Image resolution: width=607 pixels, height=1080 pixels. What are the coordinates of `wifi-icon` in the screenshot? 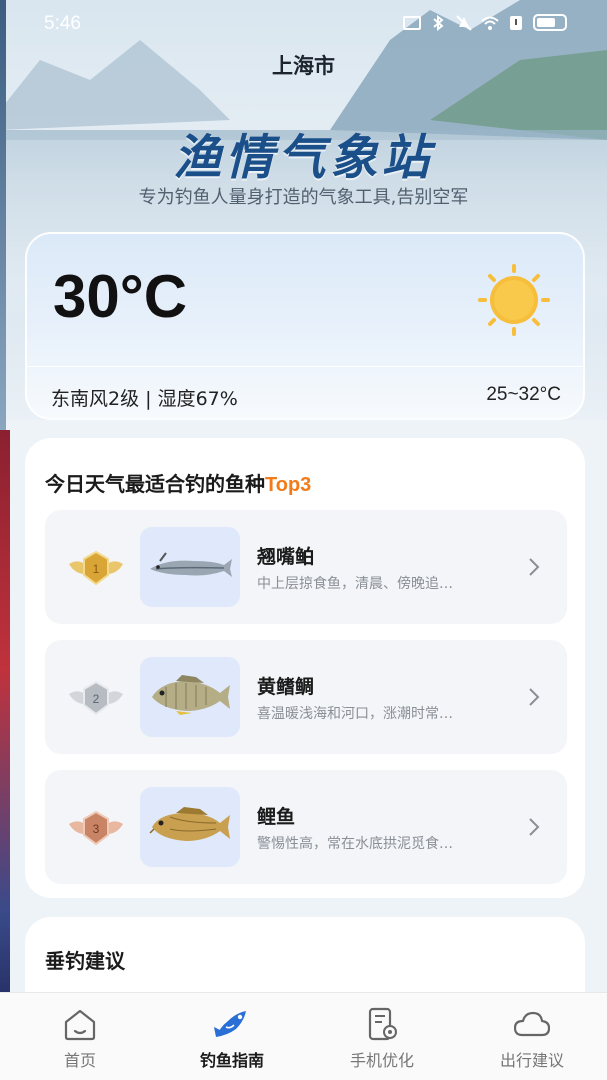 It's located at (490, 23).